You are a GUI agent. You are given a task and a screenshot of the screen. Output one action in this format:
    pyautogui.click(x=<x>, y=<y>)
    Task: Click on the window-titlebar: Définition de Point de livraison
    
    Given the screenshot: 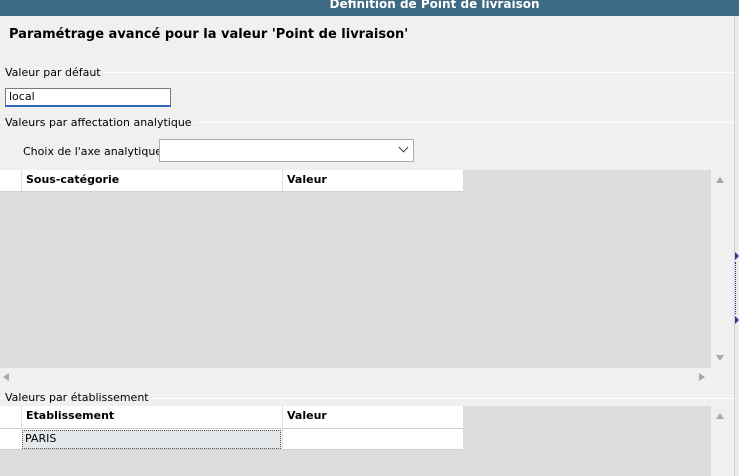 What is the action you would take?
    pyautogui.click(x=369, y=8)
    